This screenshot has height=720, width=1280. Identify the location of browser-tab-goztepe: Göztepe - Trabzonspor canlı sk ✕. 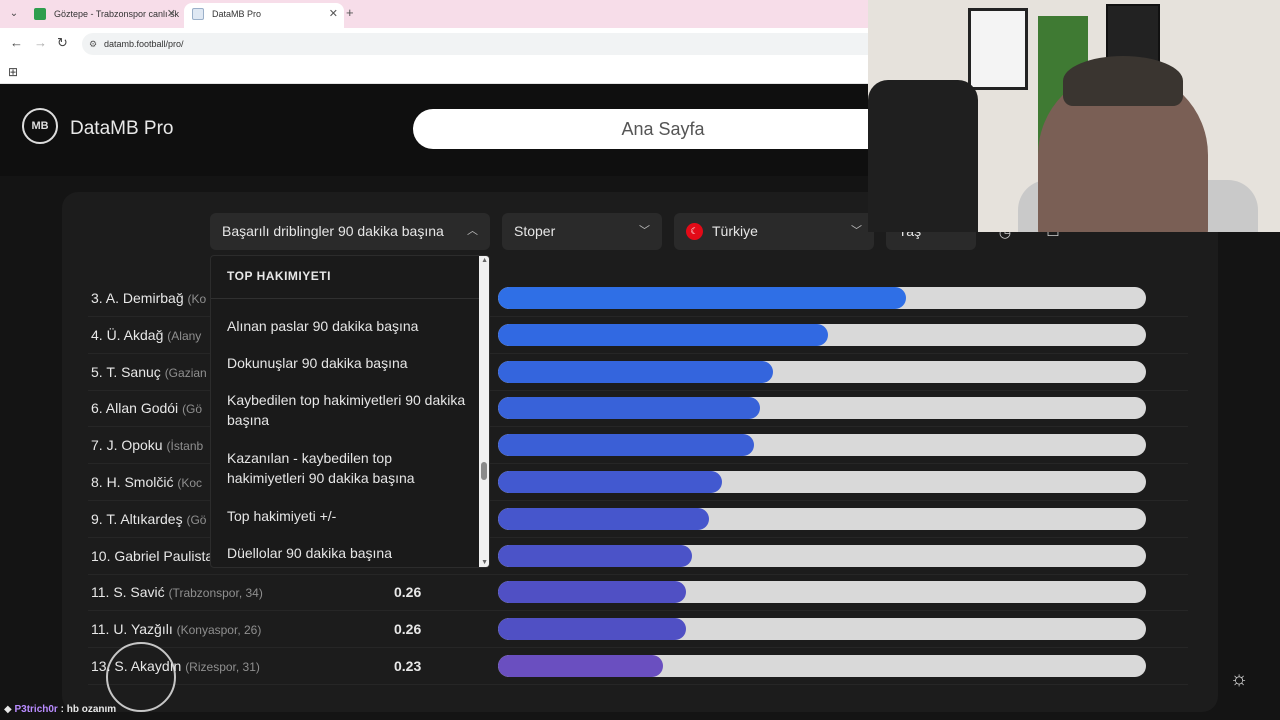
(104, 15).